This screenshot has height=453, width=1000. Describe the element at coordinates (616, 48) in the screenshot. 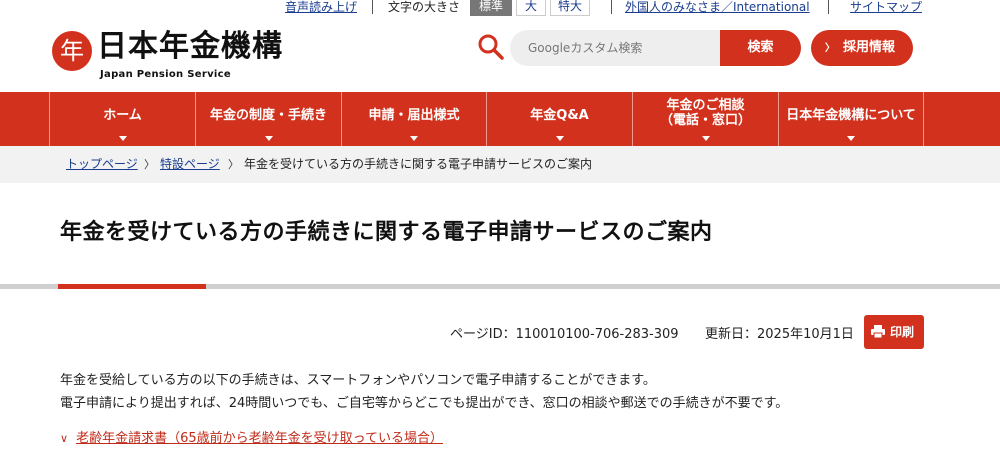

I see `search-input: Googleカスタム検索` at that location.